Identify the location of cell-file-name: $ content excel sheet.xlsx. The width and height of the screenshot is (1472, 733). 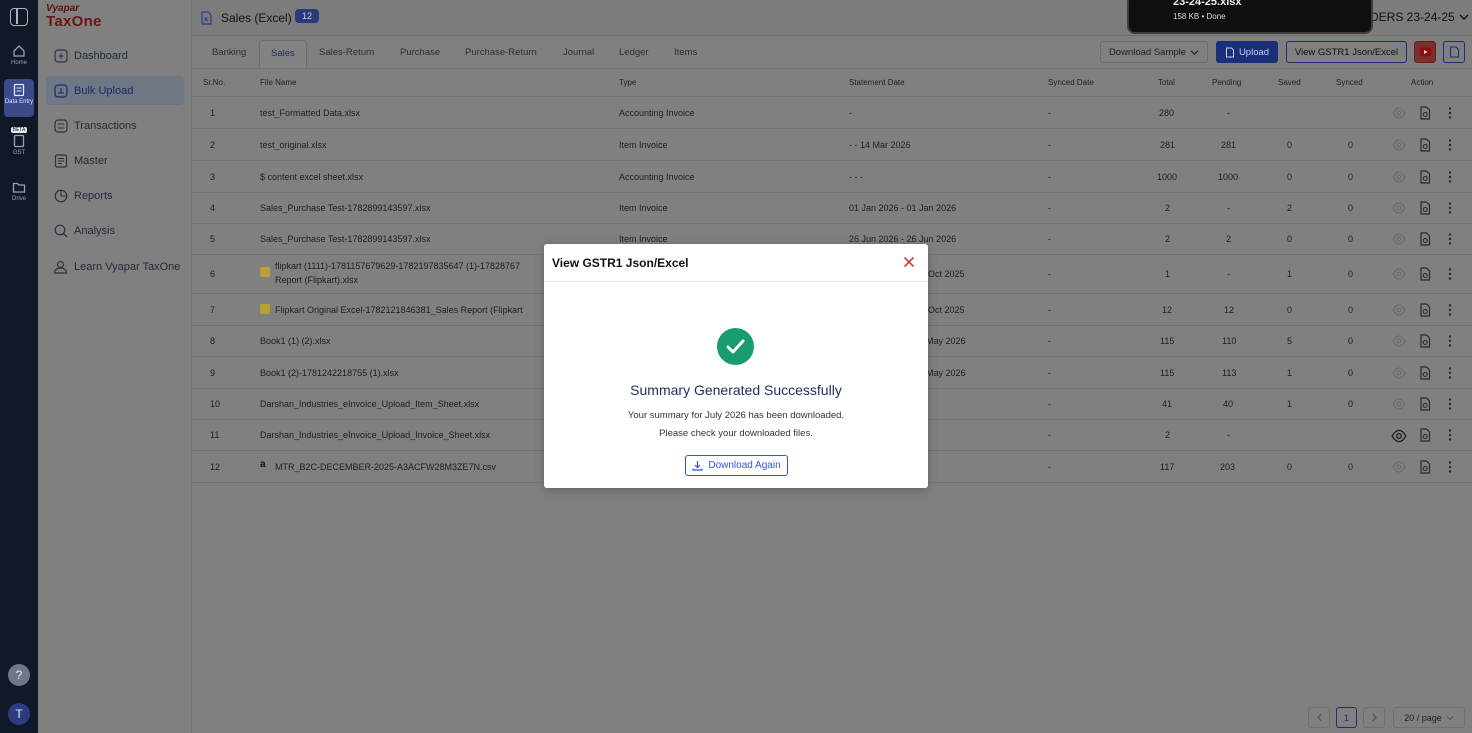
(311, 177).